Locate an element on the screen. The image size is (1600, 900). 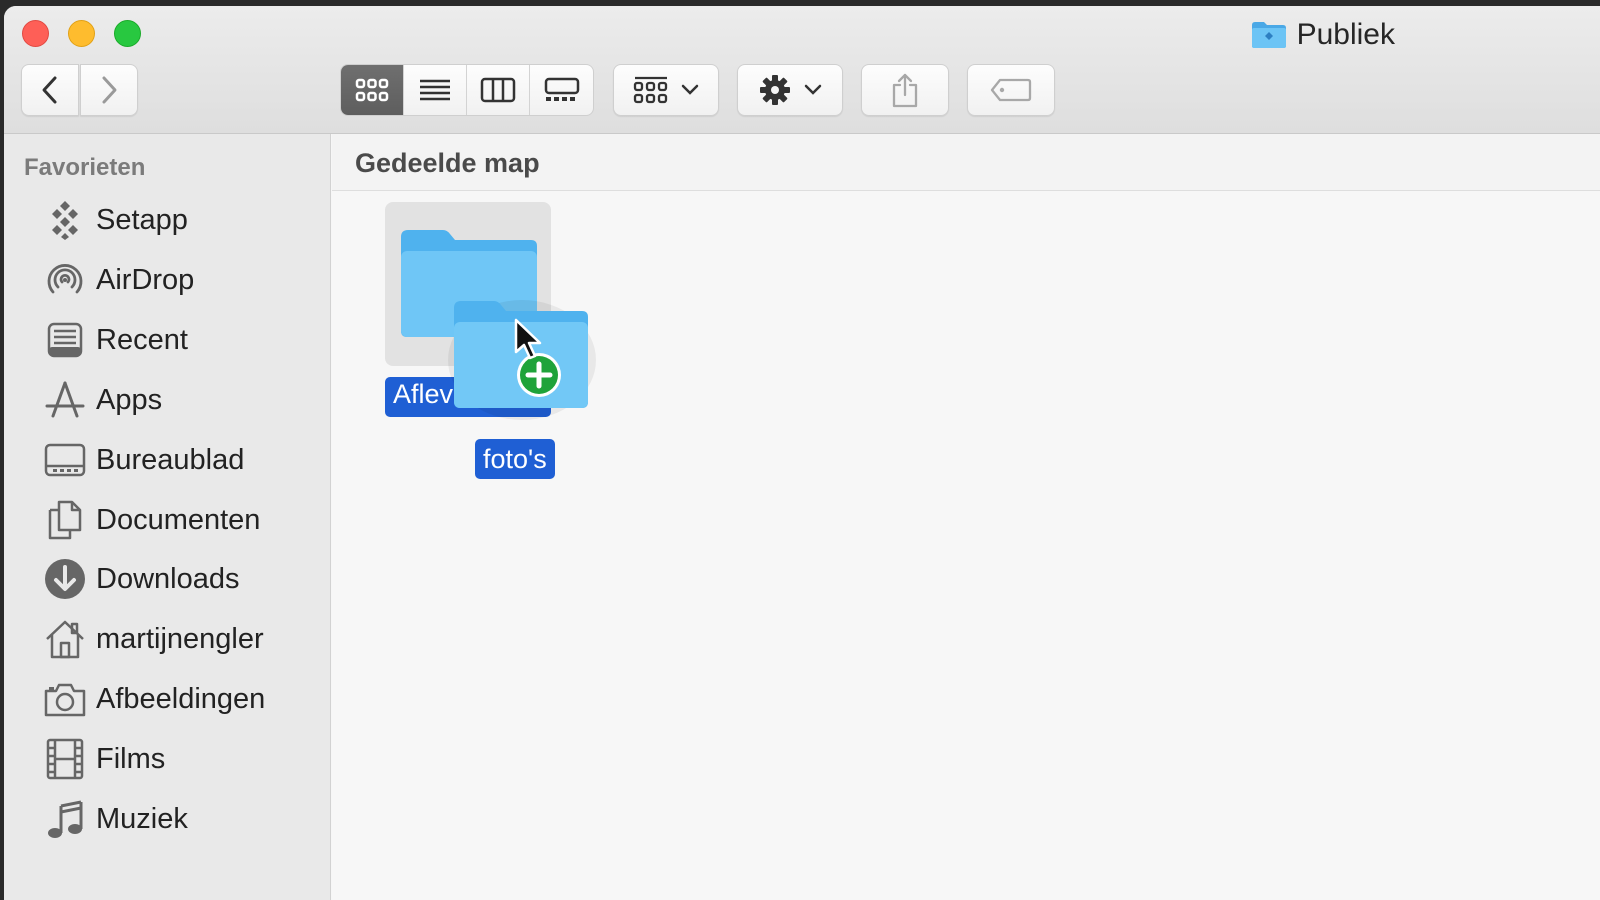
sidebar-item-downloads: Downloads is located at coordinates (141, 579).